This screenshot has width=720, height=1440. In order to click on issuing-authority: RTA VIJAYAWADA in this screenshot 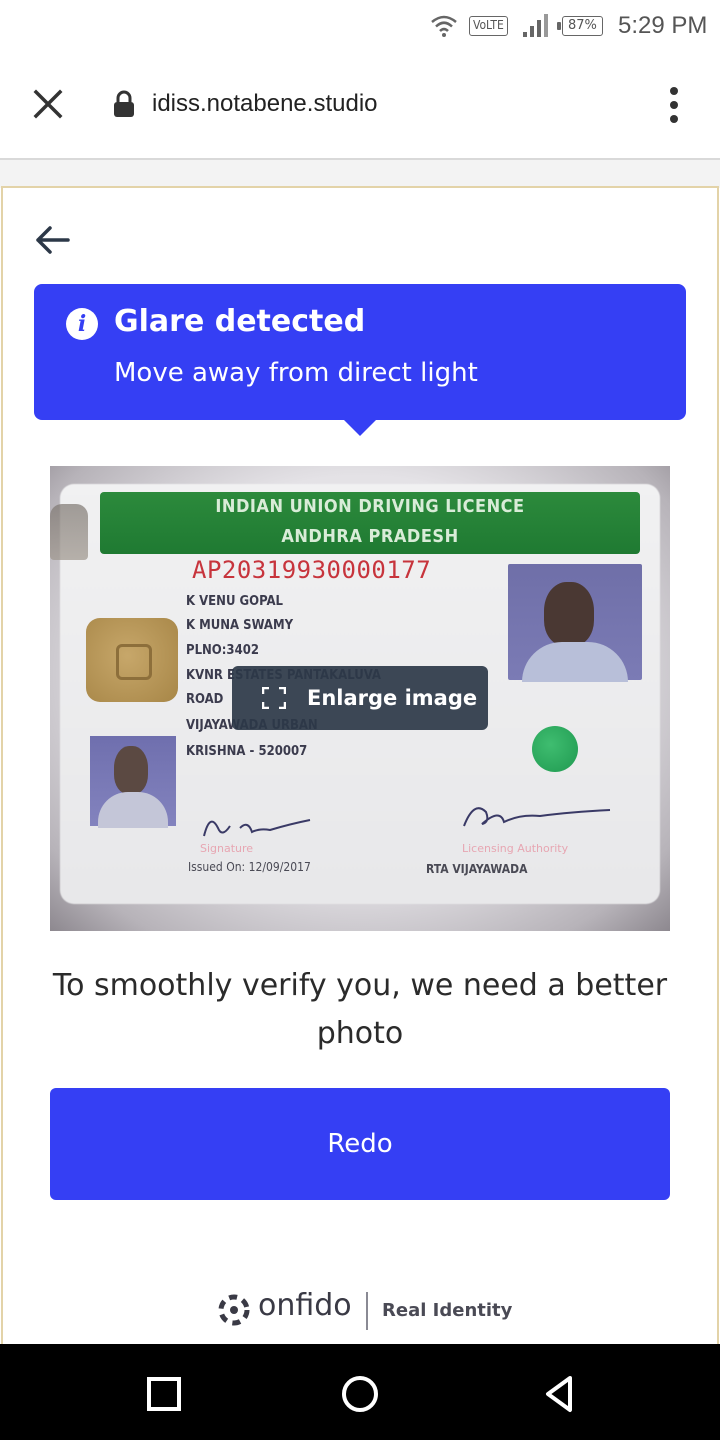, I will do `click(477, 869)`.